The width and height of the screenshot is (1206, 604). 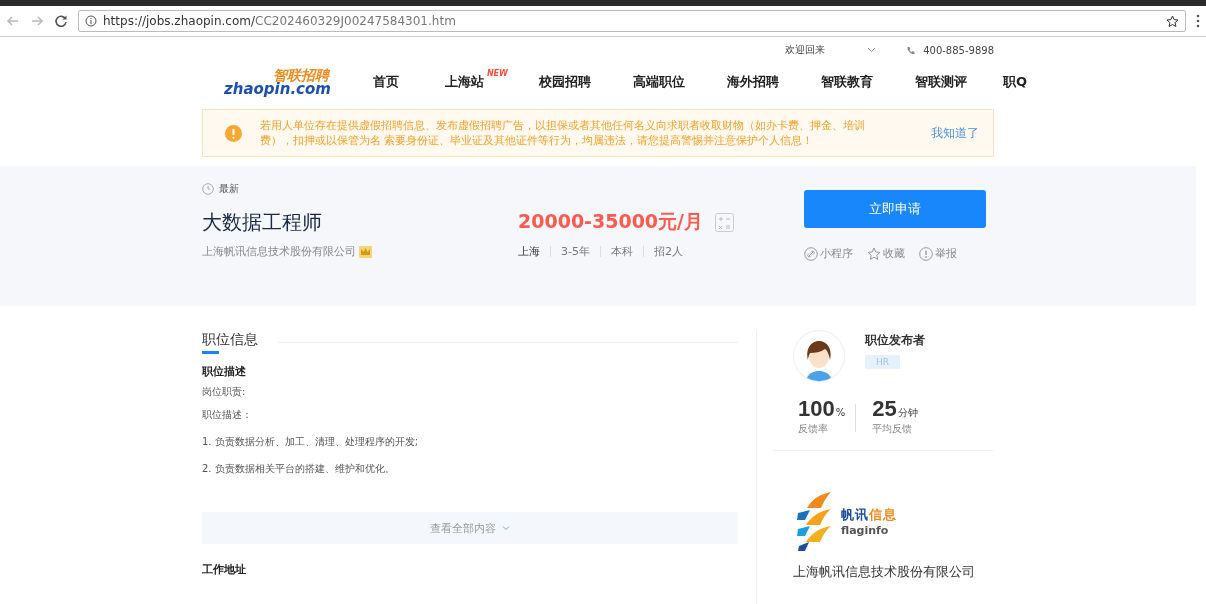 I want to click on job-title: 大数据工程师, so click(x=262, y=222).